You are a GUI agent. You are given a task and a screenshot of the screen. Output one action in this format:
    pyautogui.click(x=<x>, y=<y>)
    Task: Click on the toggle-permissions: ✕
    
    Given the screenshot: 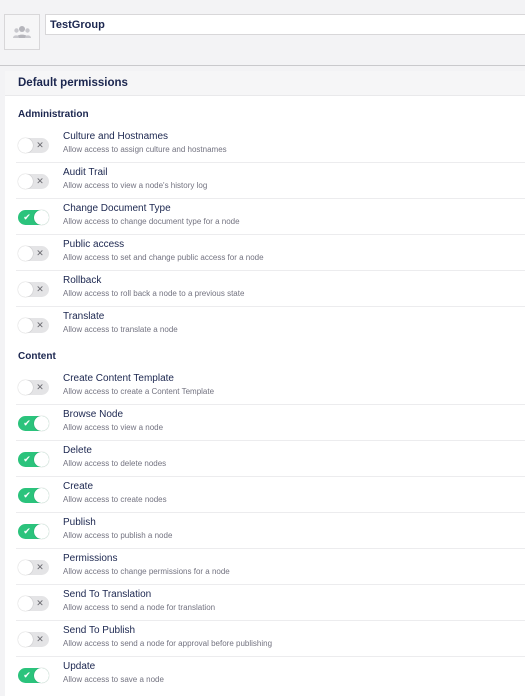 What is the action you would take?
    pyautogui.click(x=33, y=567)
    